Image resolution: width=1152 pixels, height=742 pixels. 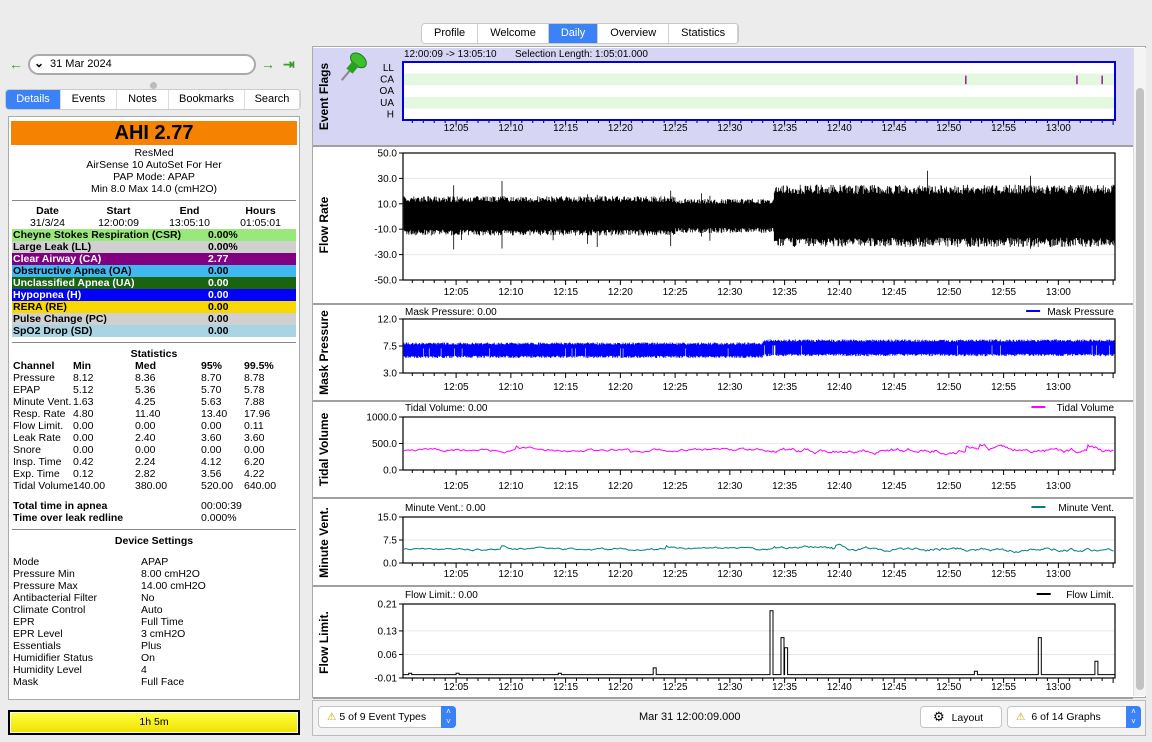 What do you see at coordinates (388, 154) in the screenshot?
I see `y-tick-label: 50.0` at bounding box center [388, 154].